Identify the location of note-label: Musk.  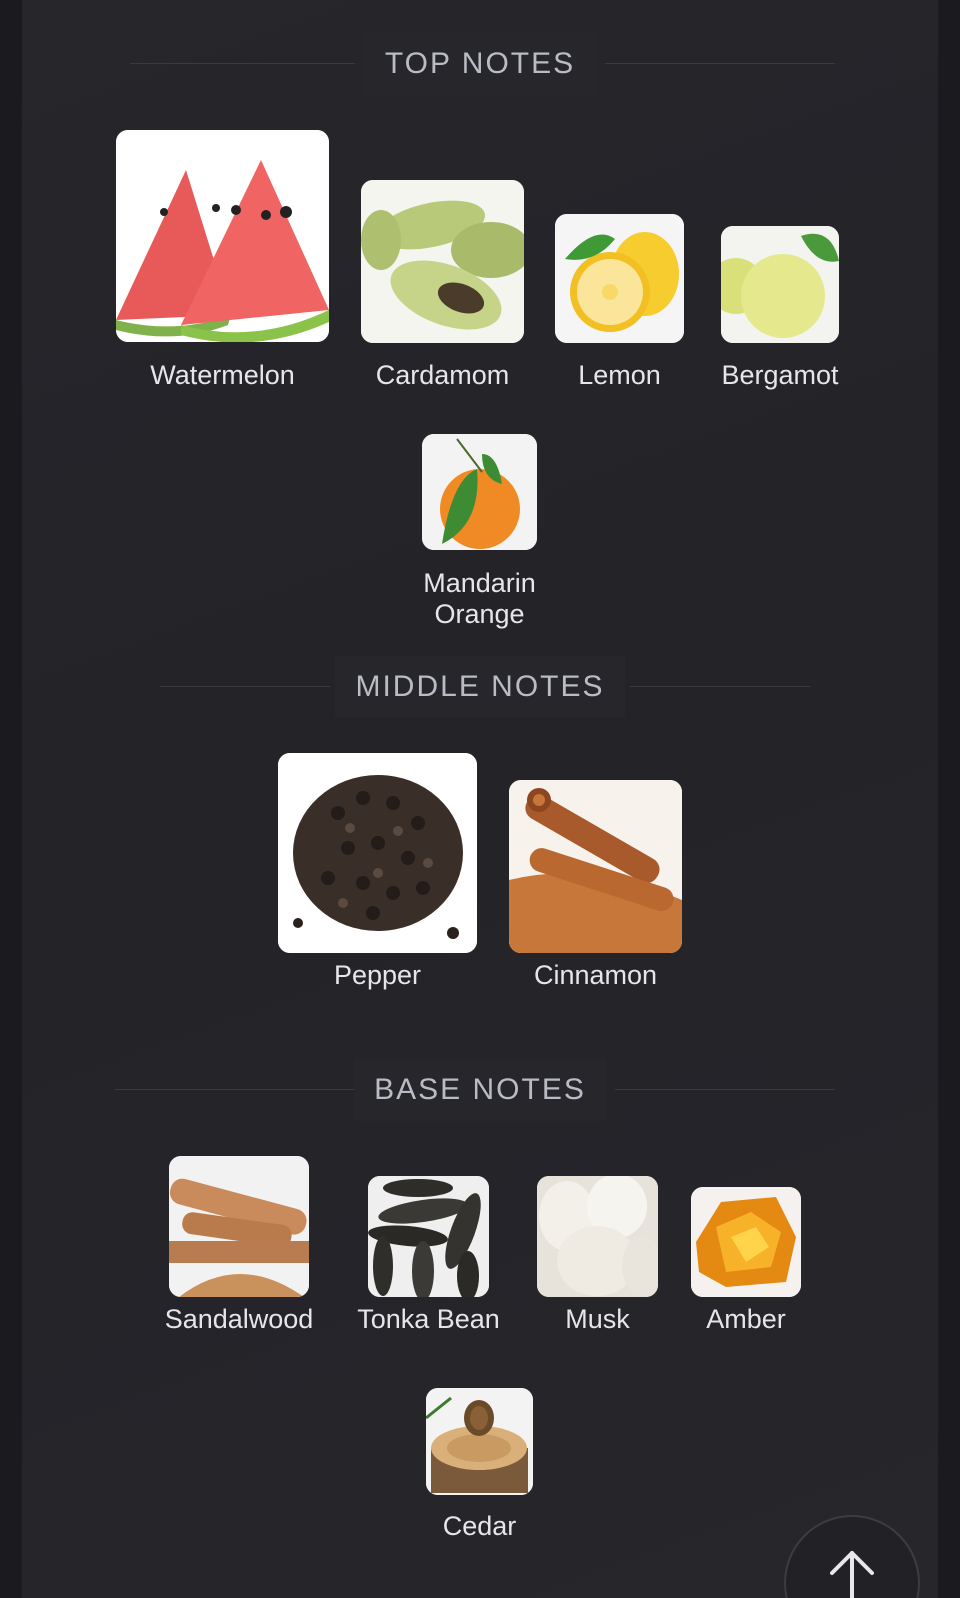
(597, 1319).